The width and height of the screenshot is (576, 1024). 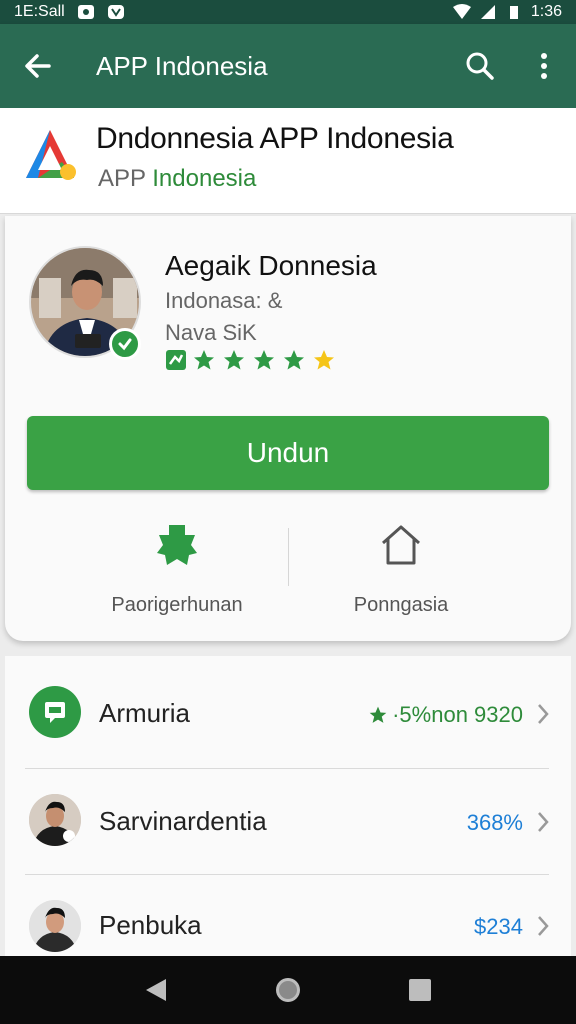 What do you see at coordinates (546, 11) in the screenshot?
I see `status-time: 1:36` at bounding box center [546, 11].